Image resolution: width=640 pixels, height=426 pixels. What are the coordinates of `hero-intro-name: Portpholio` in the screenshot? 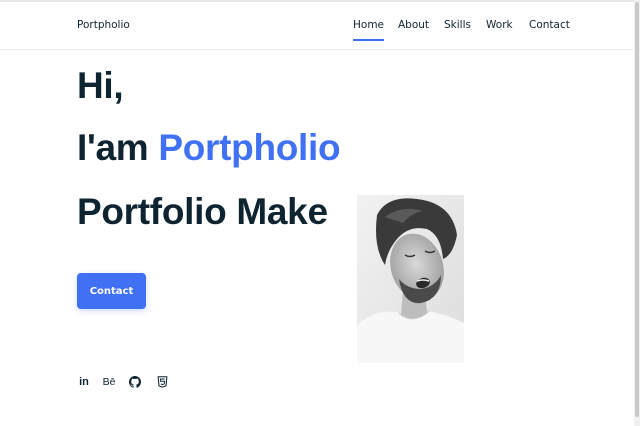 It's located at (249, 147).